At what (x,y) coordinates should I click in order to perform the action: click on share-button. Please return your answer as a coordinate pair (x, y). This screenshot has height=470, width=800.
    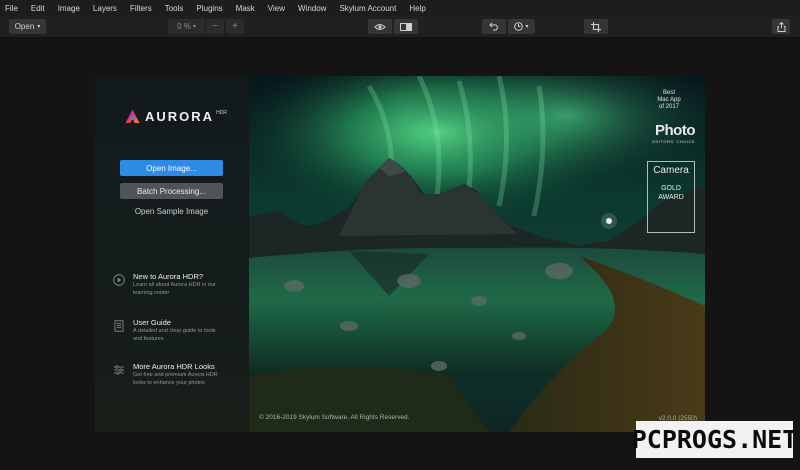
    Looking at the image, I should click on (781, 26).